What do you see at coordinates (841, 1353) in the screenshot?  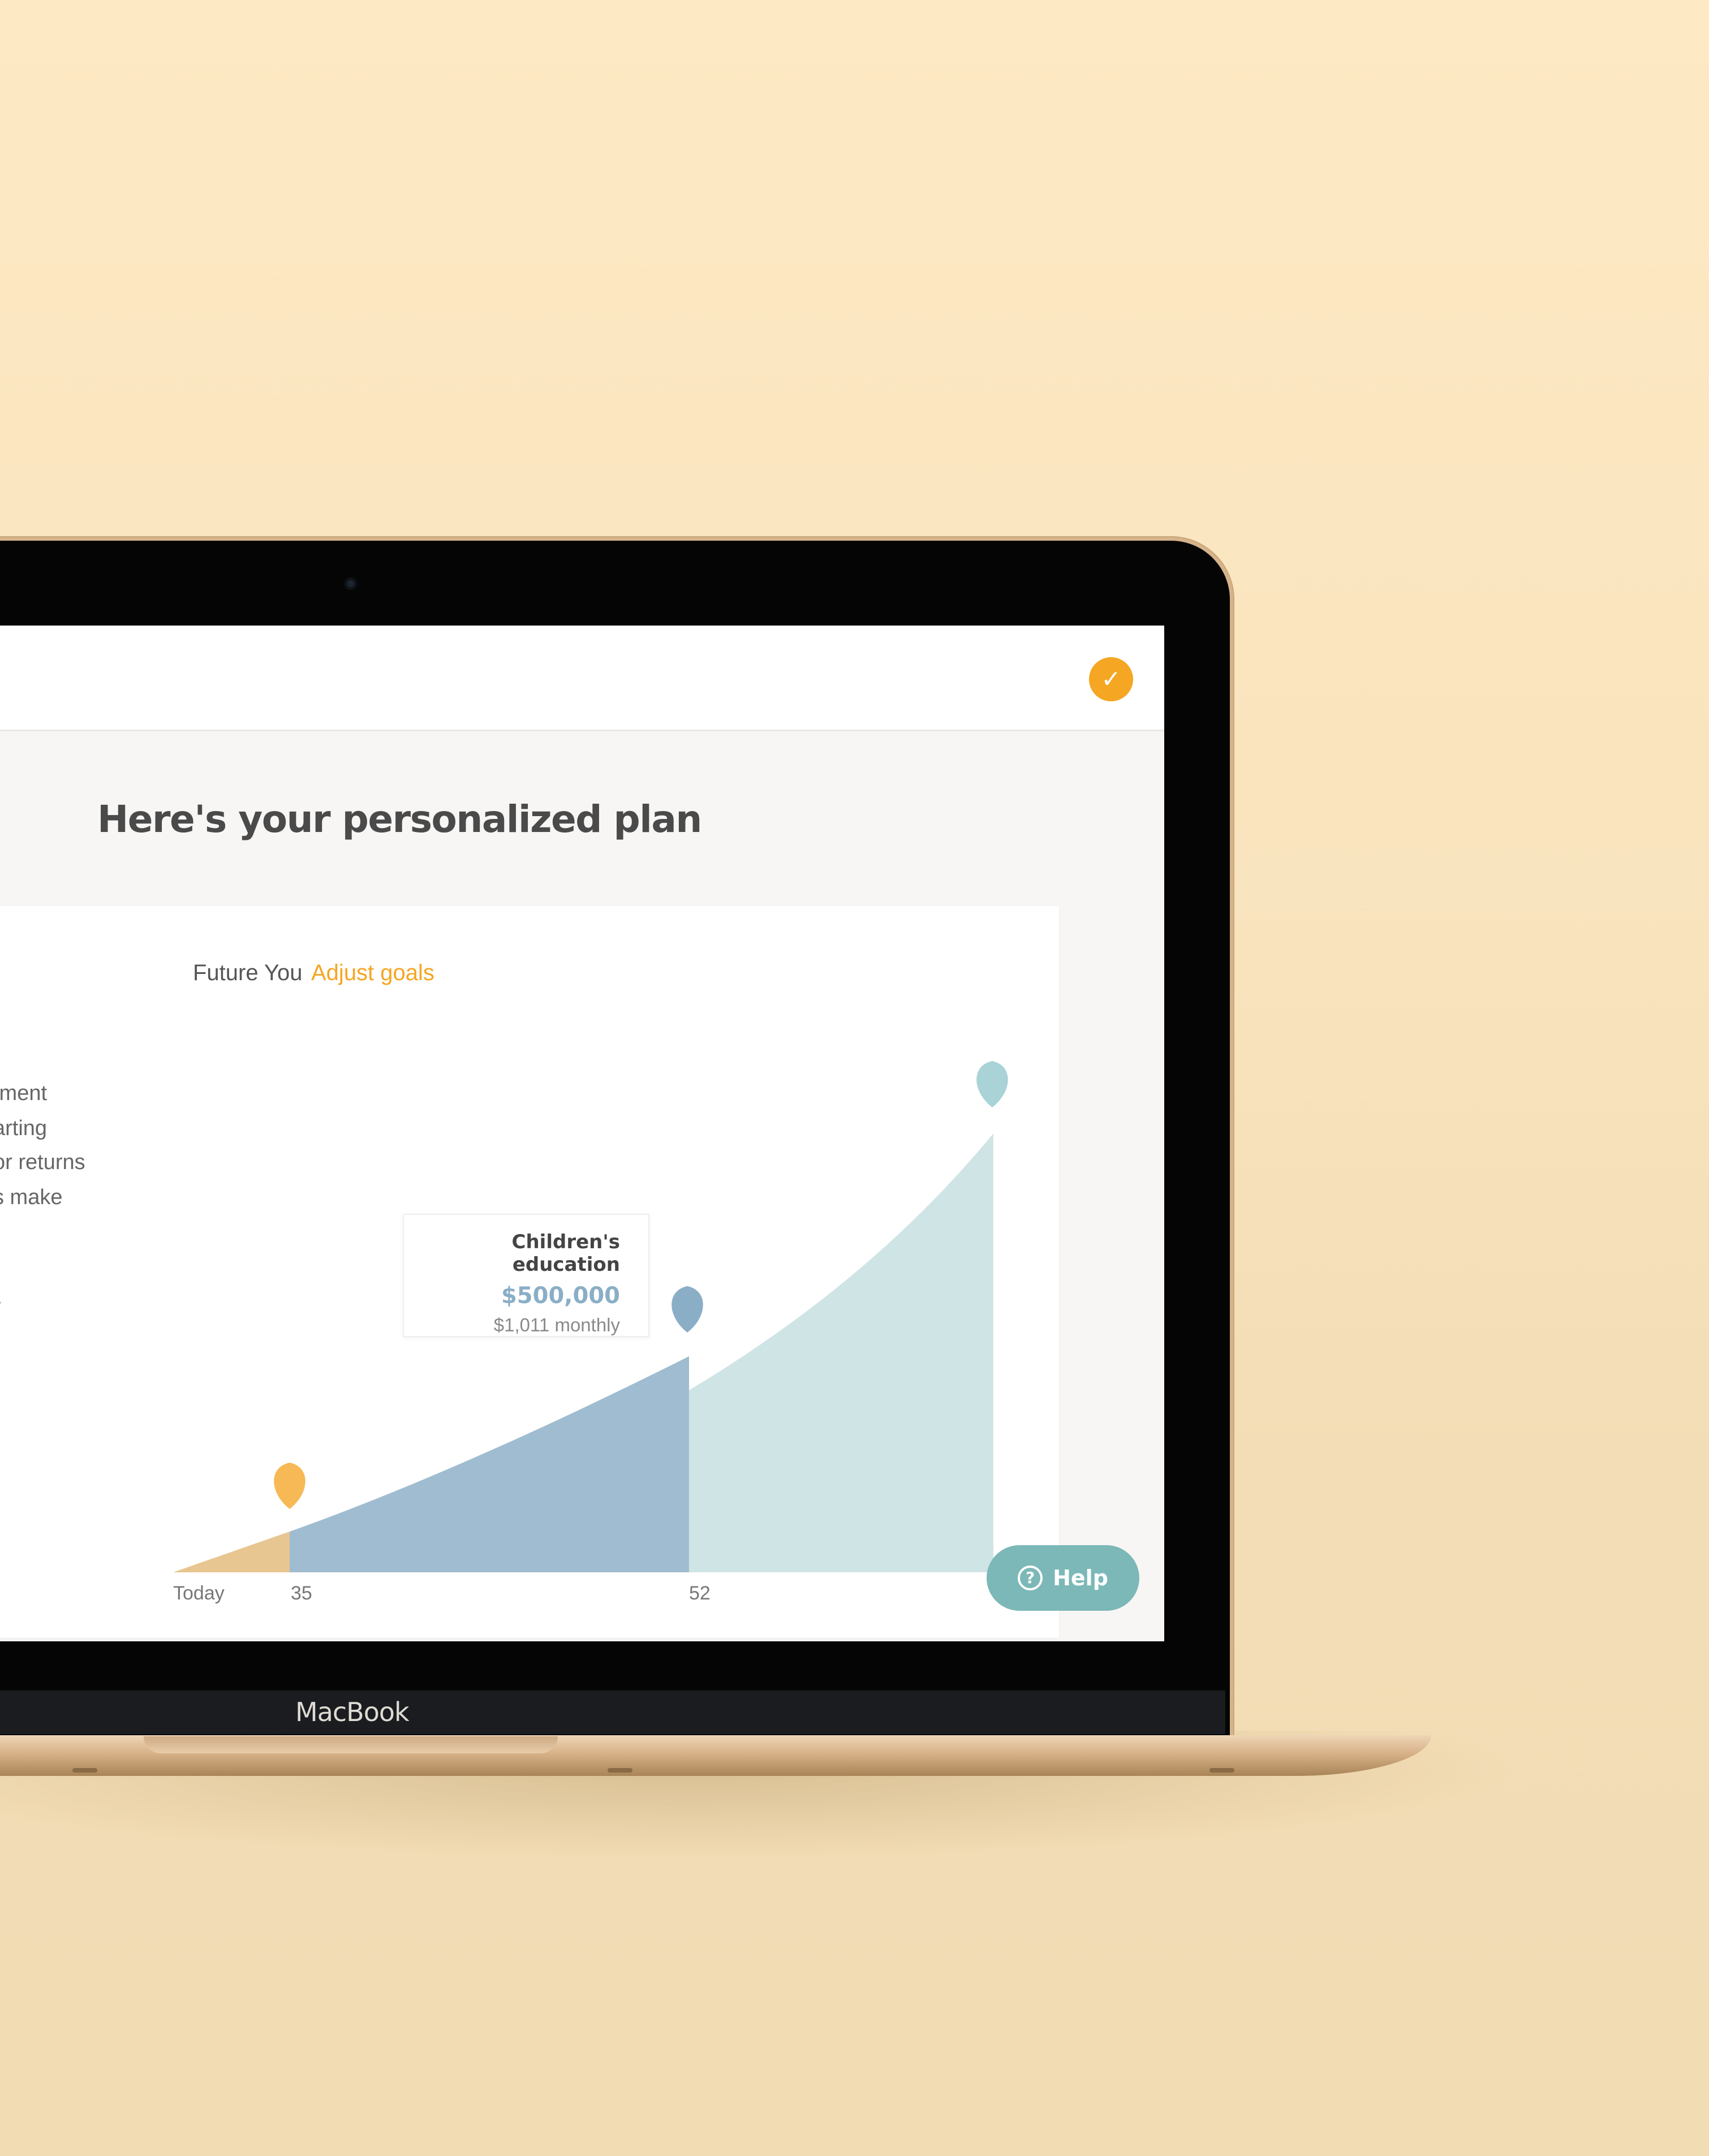 I see `area-52-to-goal` at bounding box center [841, 1353].